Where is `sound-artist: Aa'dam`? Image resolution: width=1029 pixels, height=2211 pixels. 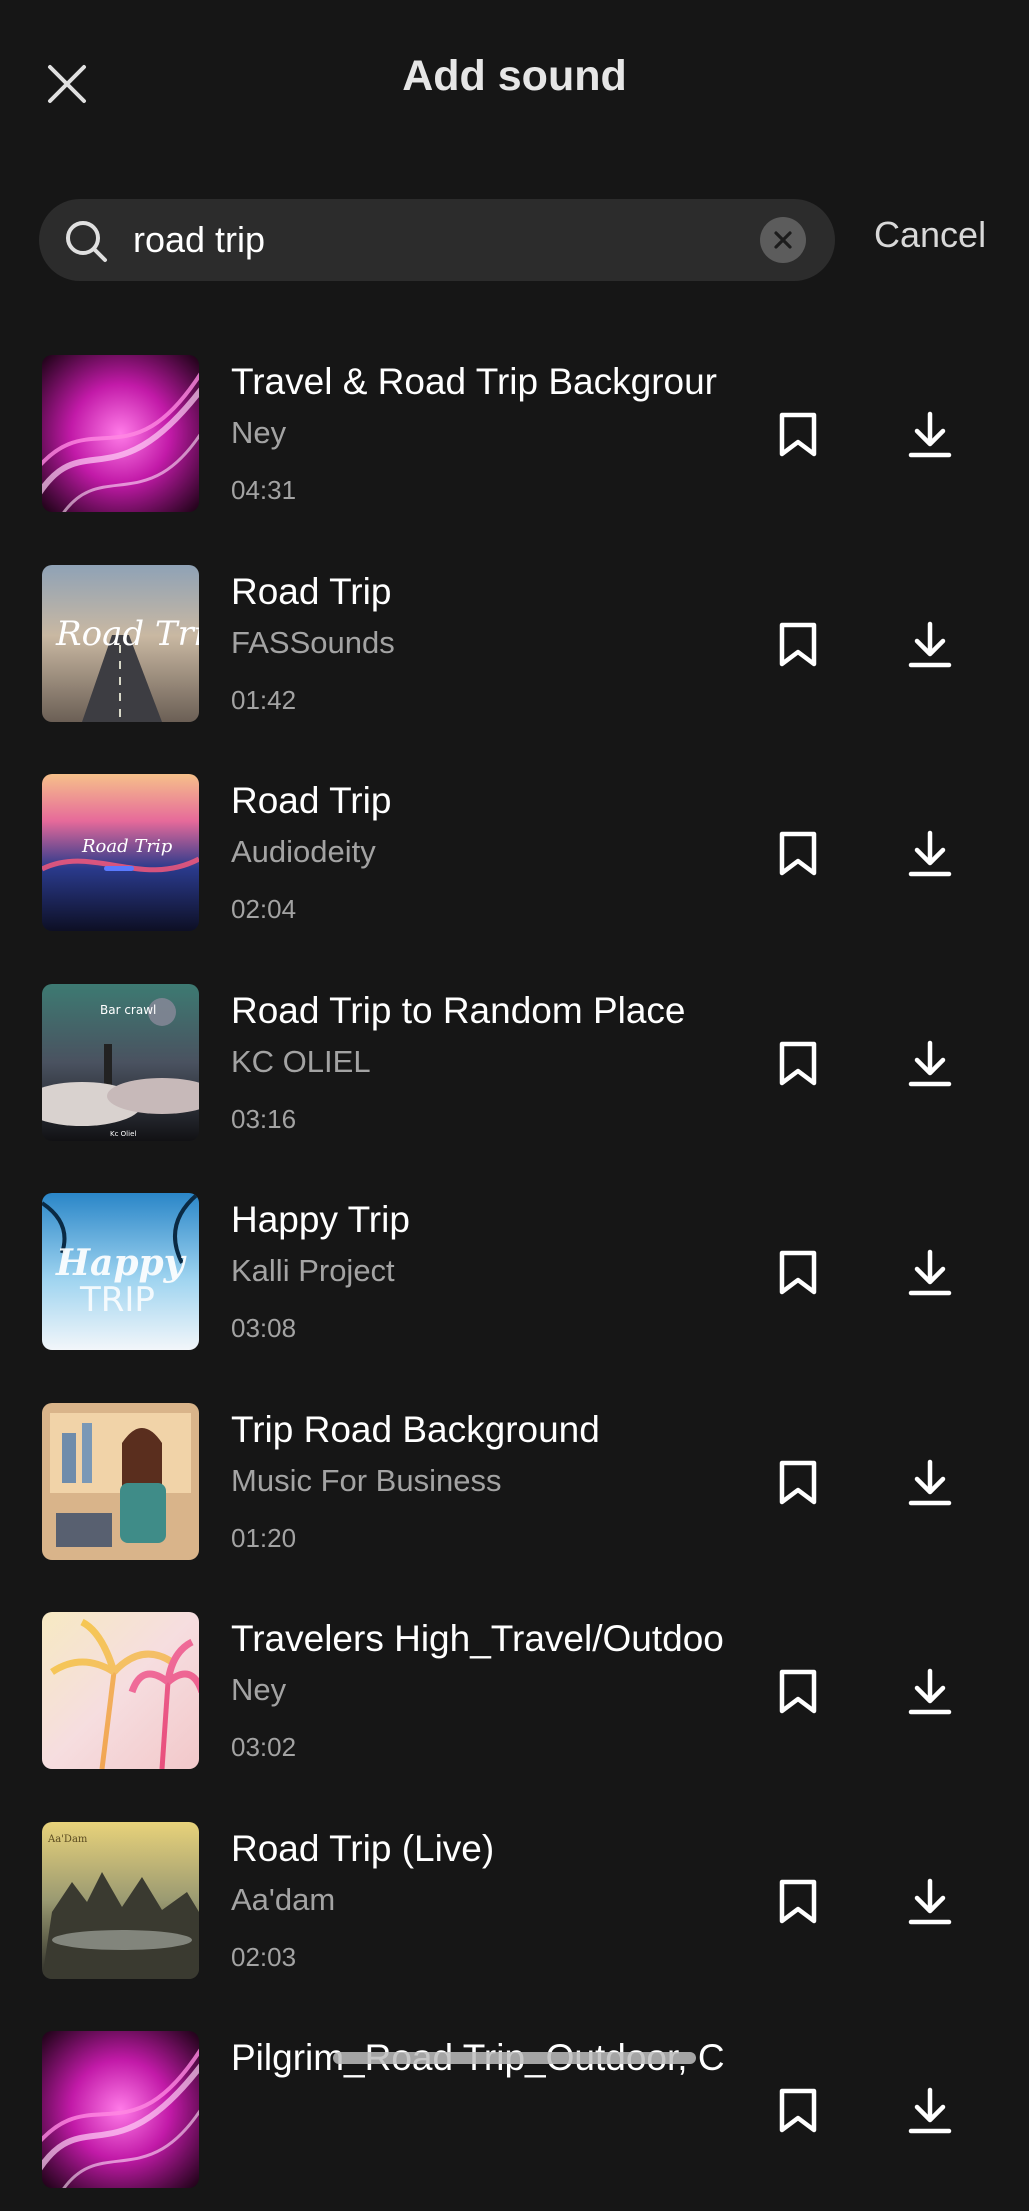 sound-artist: Aa'dam is located at coordinates (283, 1899).